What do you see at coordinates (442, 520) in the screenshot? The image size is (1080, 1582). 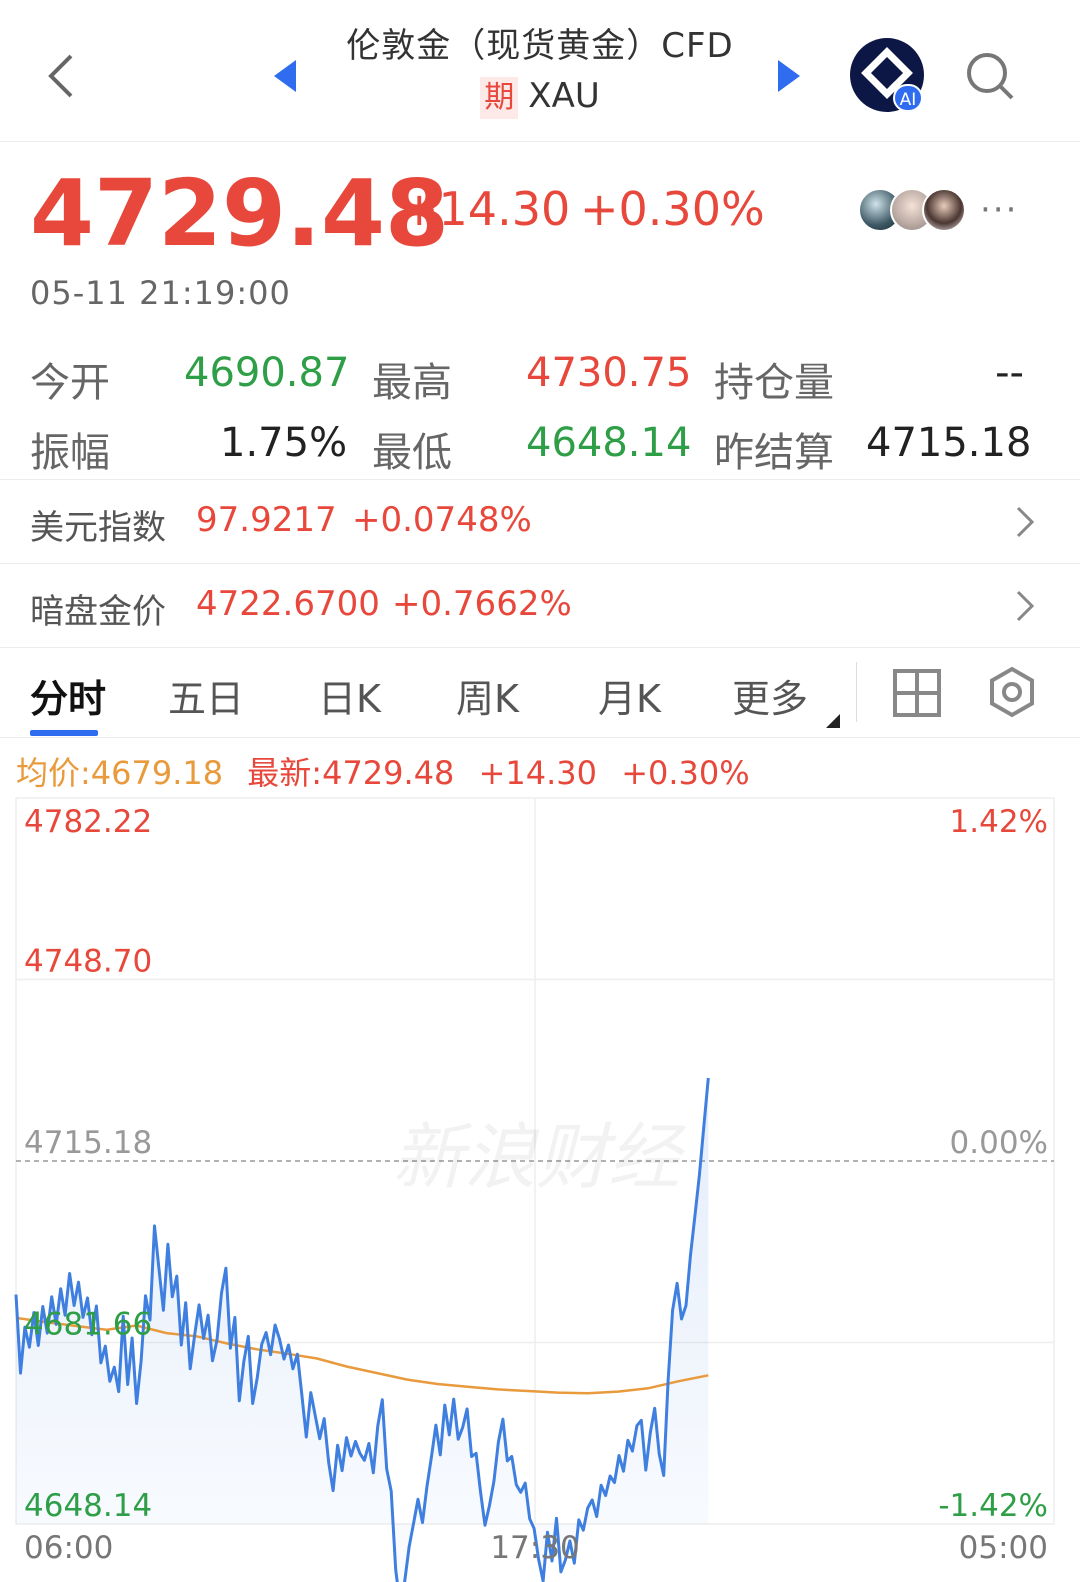 I see `related-change: +0.0748%` at bounding box center [442, 520].